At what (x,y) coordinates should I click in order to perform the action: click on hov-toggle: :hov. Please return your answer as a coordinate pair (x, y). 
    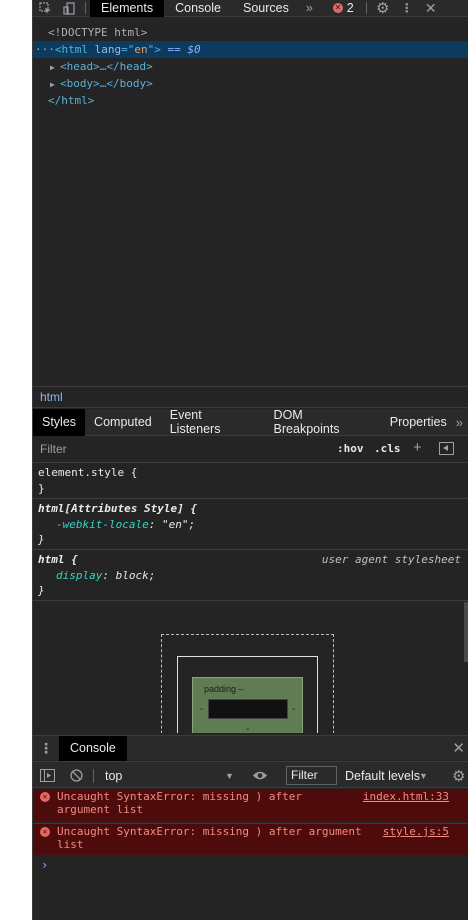
    Looking at the image, I should click on (350, 448).